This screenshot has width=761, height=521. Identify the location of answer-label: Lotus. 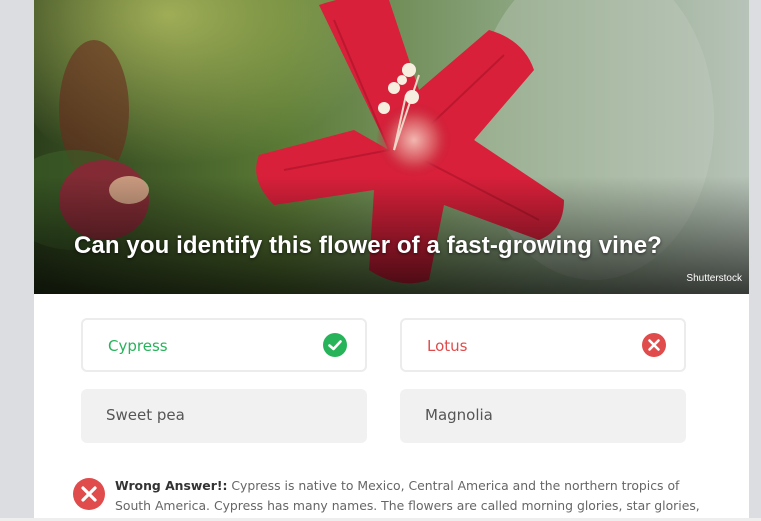
(447, 346).